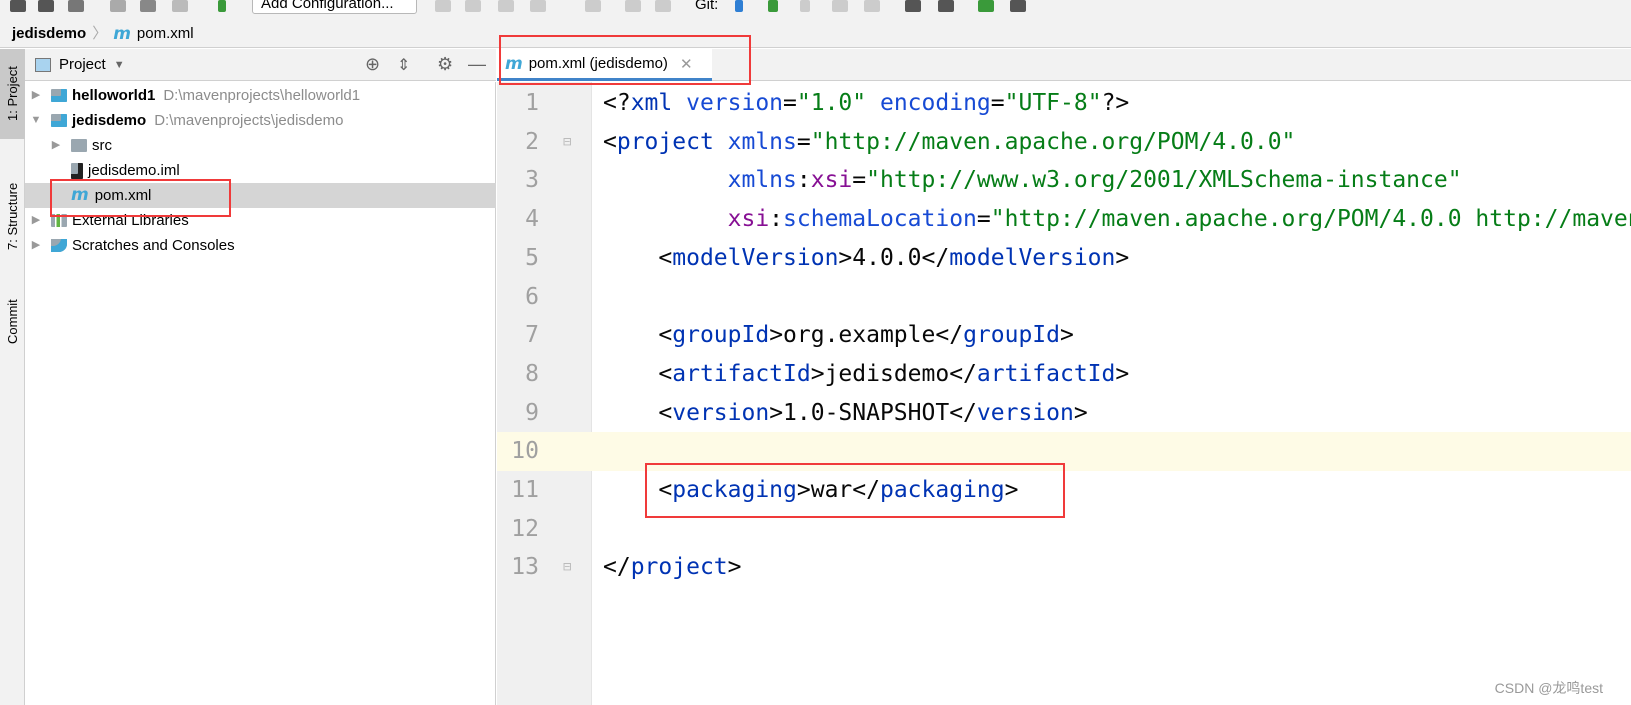 This screenshot has width=1631, height=705. What do you see at coordinates (12, 321) in the screenshot?
I see `tab-commit: Commit` at bounding box center [12, 321].